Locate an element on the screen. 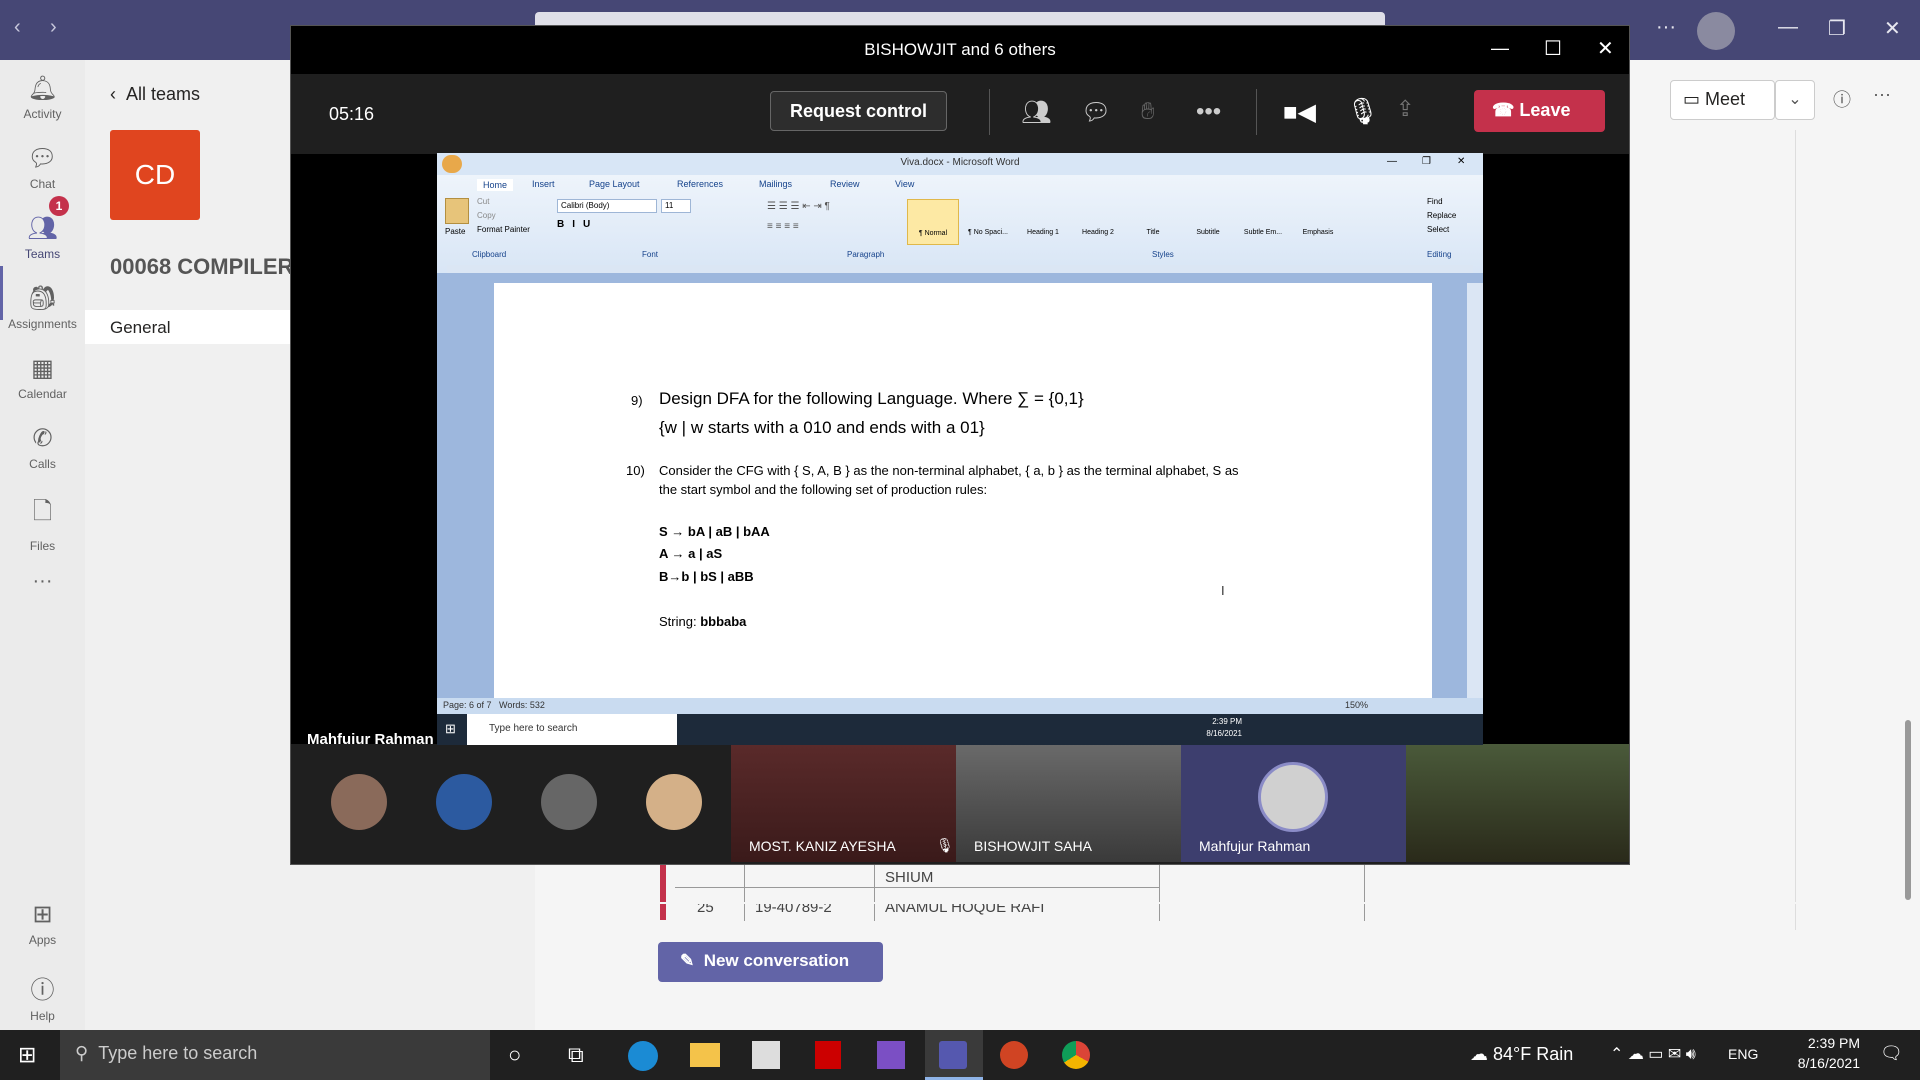 The image size is (1920, 1080). info-icon: ⓘ is located at coordinates (1842, 99).